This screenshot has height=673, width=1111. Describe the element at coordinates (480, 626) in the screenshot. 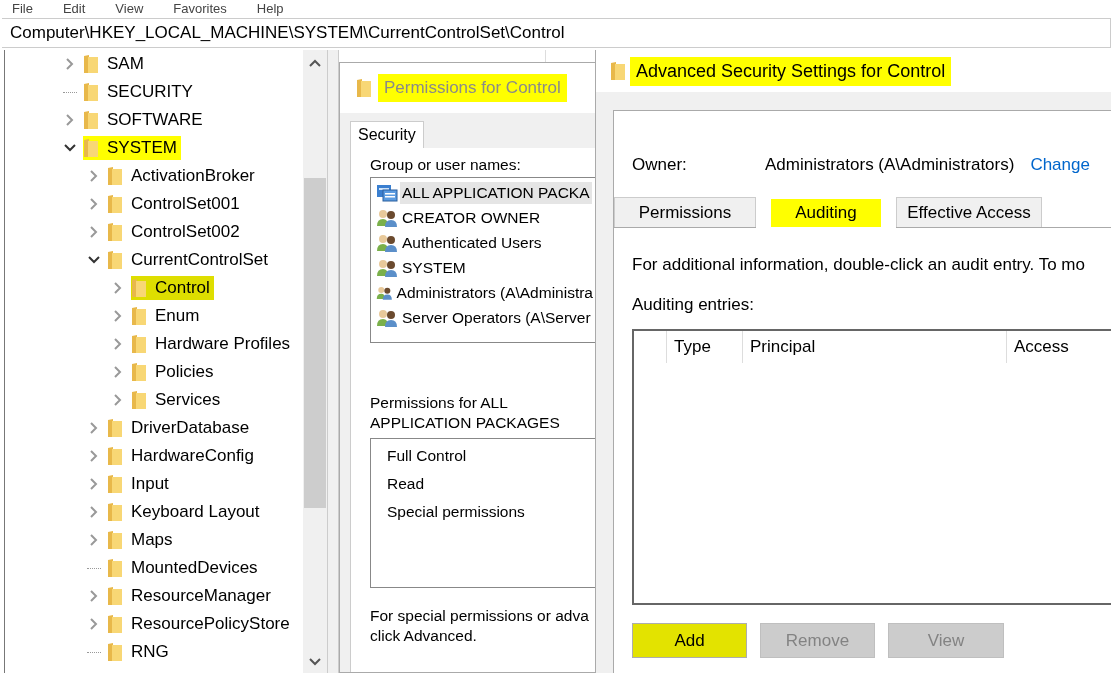

I see `help-text: For special permissions or adva click Advanced.` at that location.